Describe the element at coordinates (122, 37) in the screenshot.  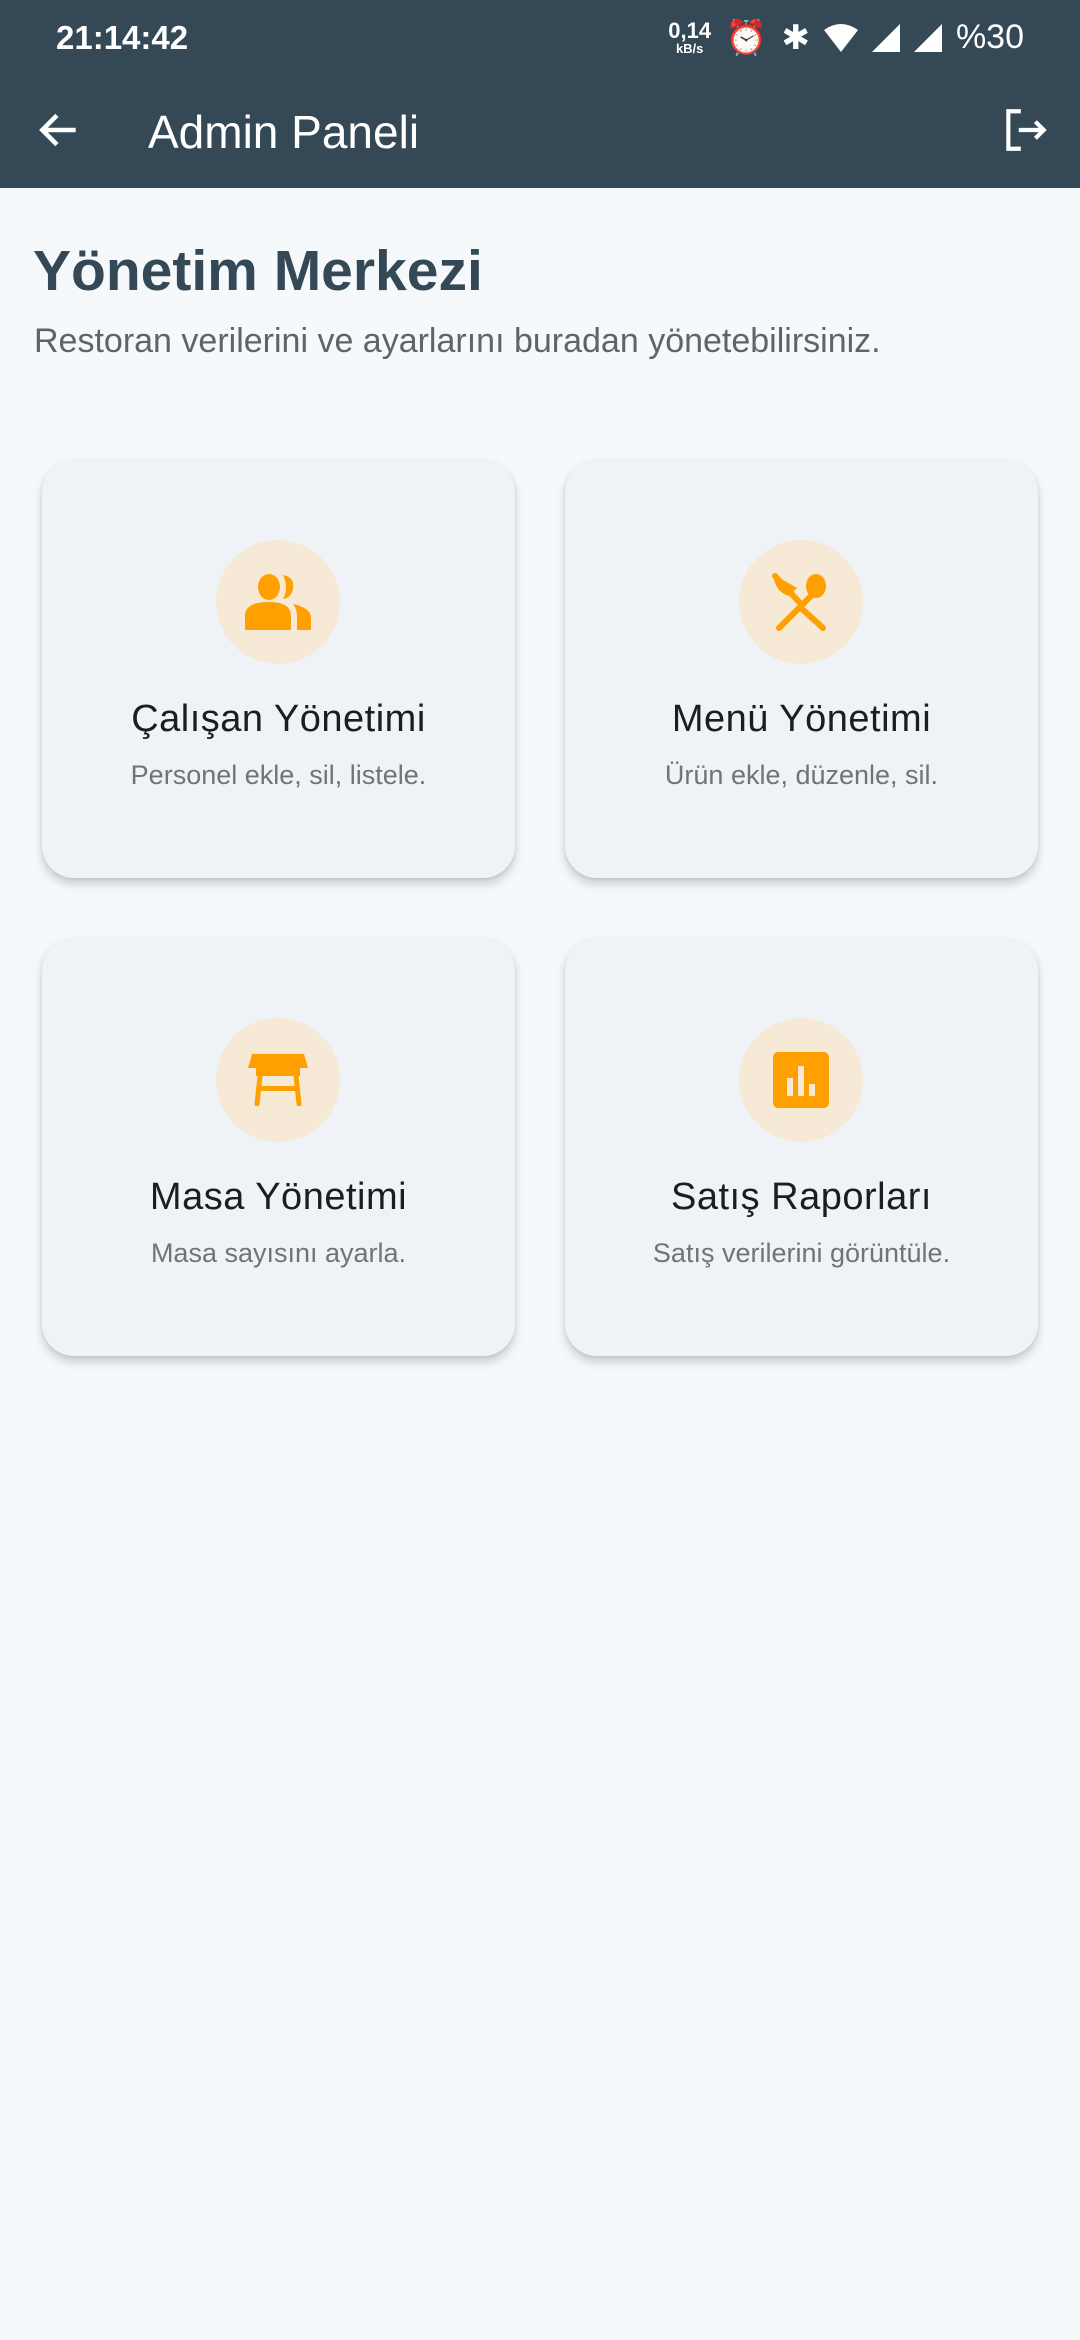
I see `status-time: 21:14:42` at that location.